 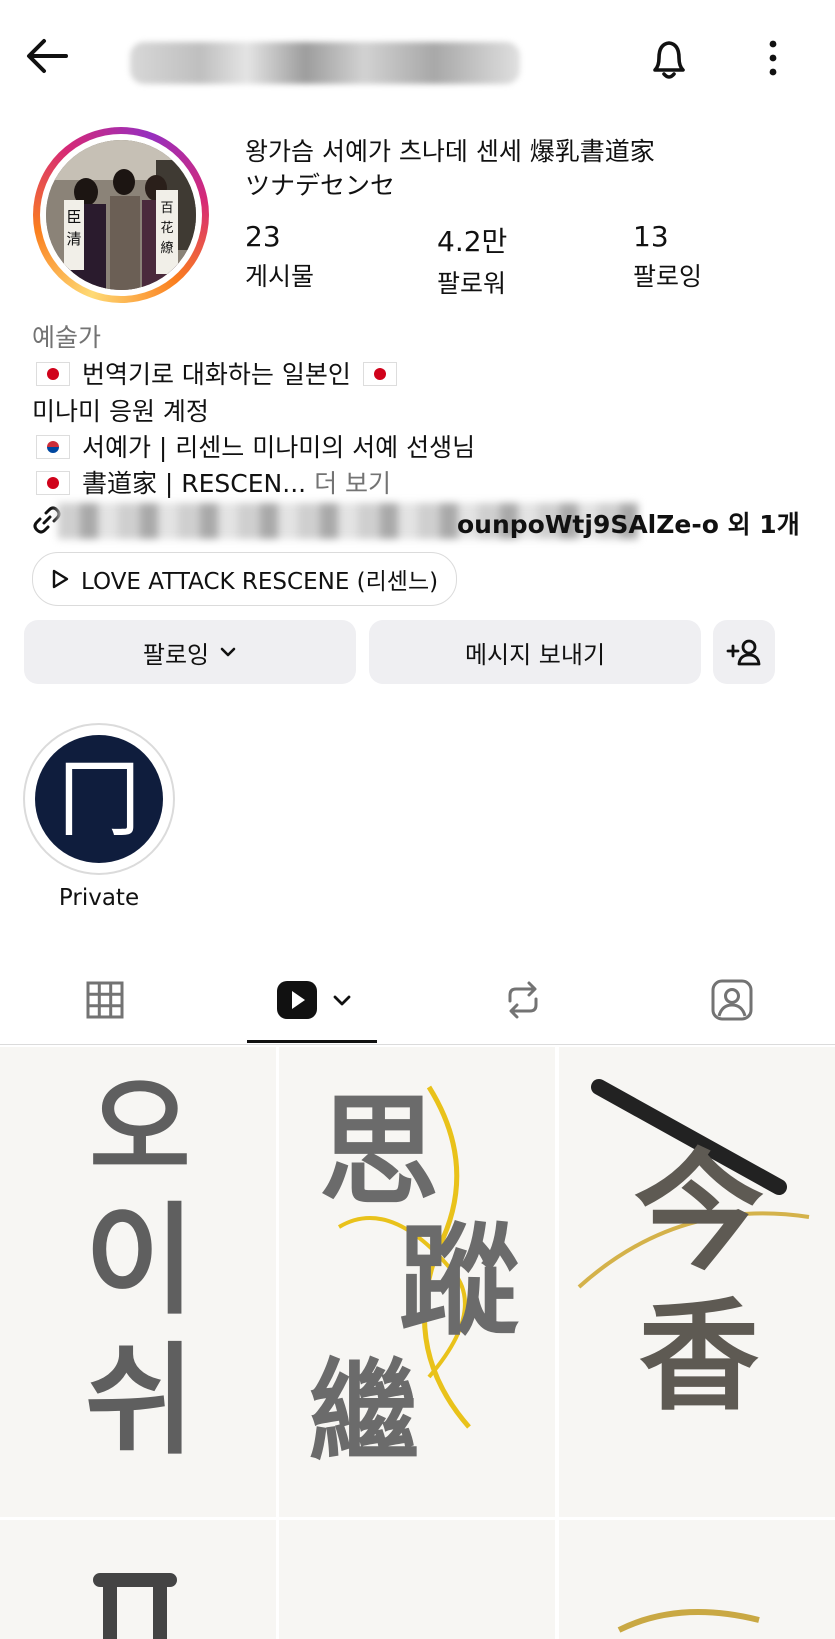 What do you see at coordinates (651, 236) in the screenshot?
I see `stat-value: 13` at bounding box center [651, 236].